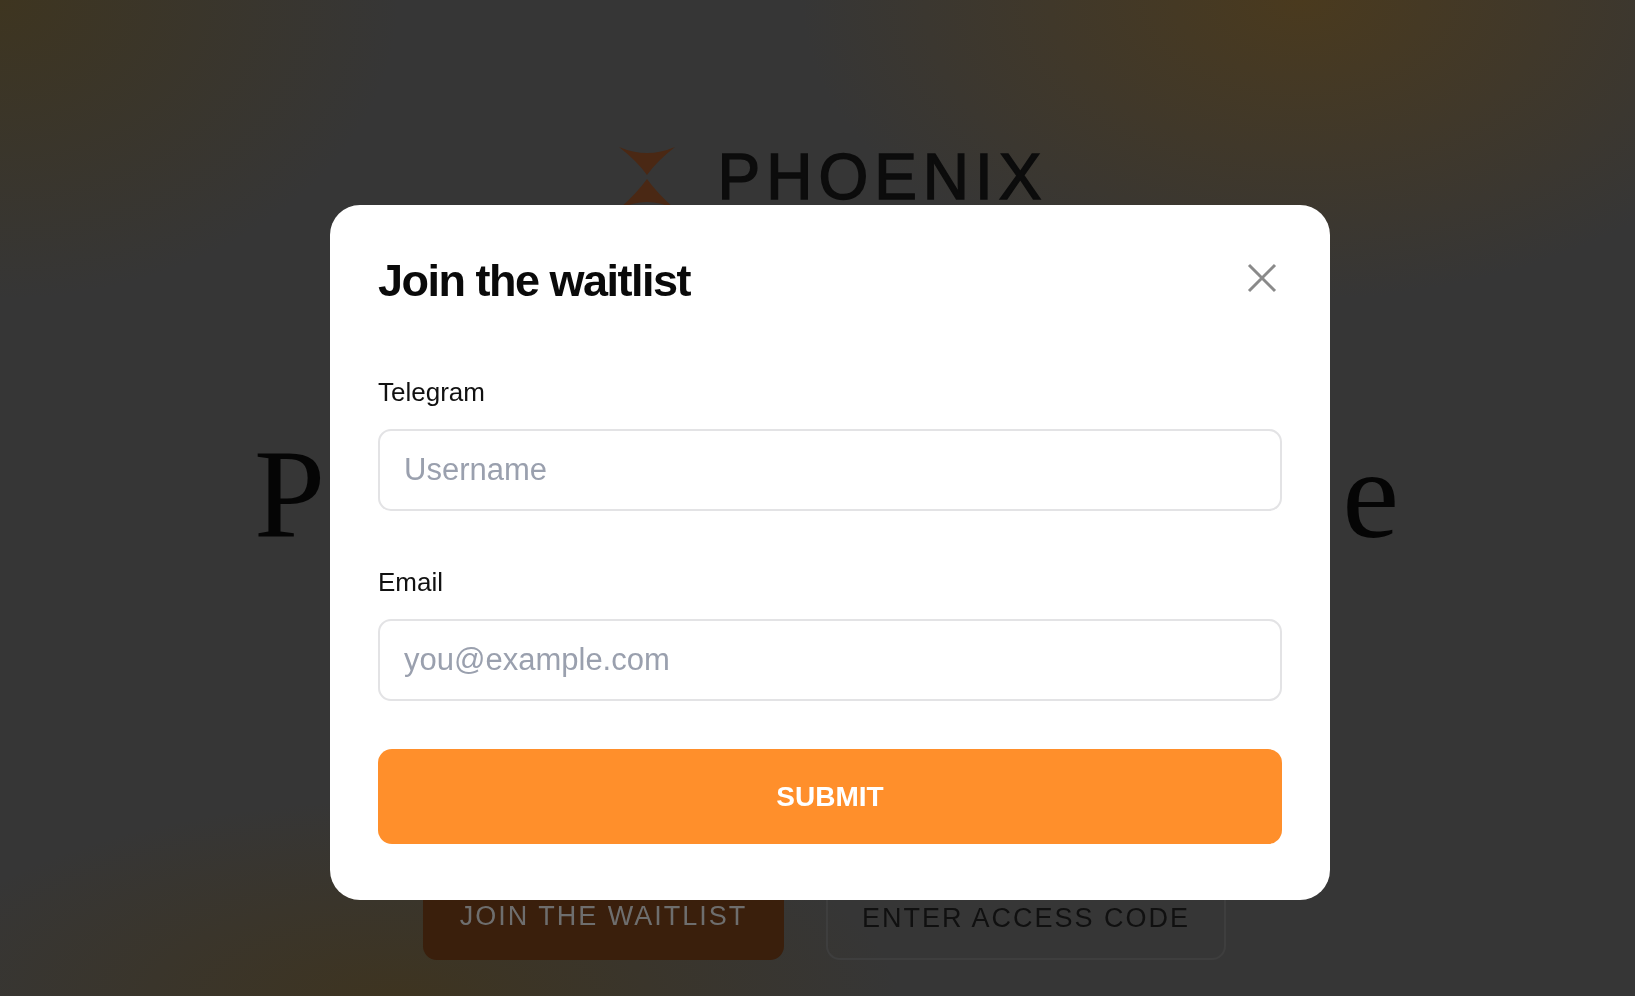 Image resolution: width=1635 pixels, height=996 pixels. Describe the element at coordinates (432, 392) in the screenshot. I see `field-label: Telegram` at that location.